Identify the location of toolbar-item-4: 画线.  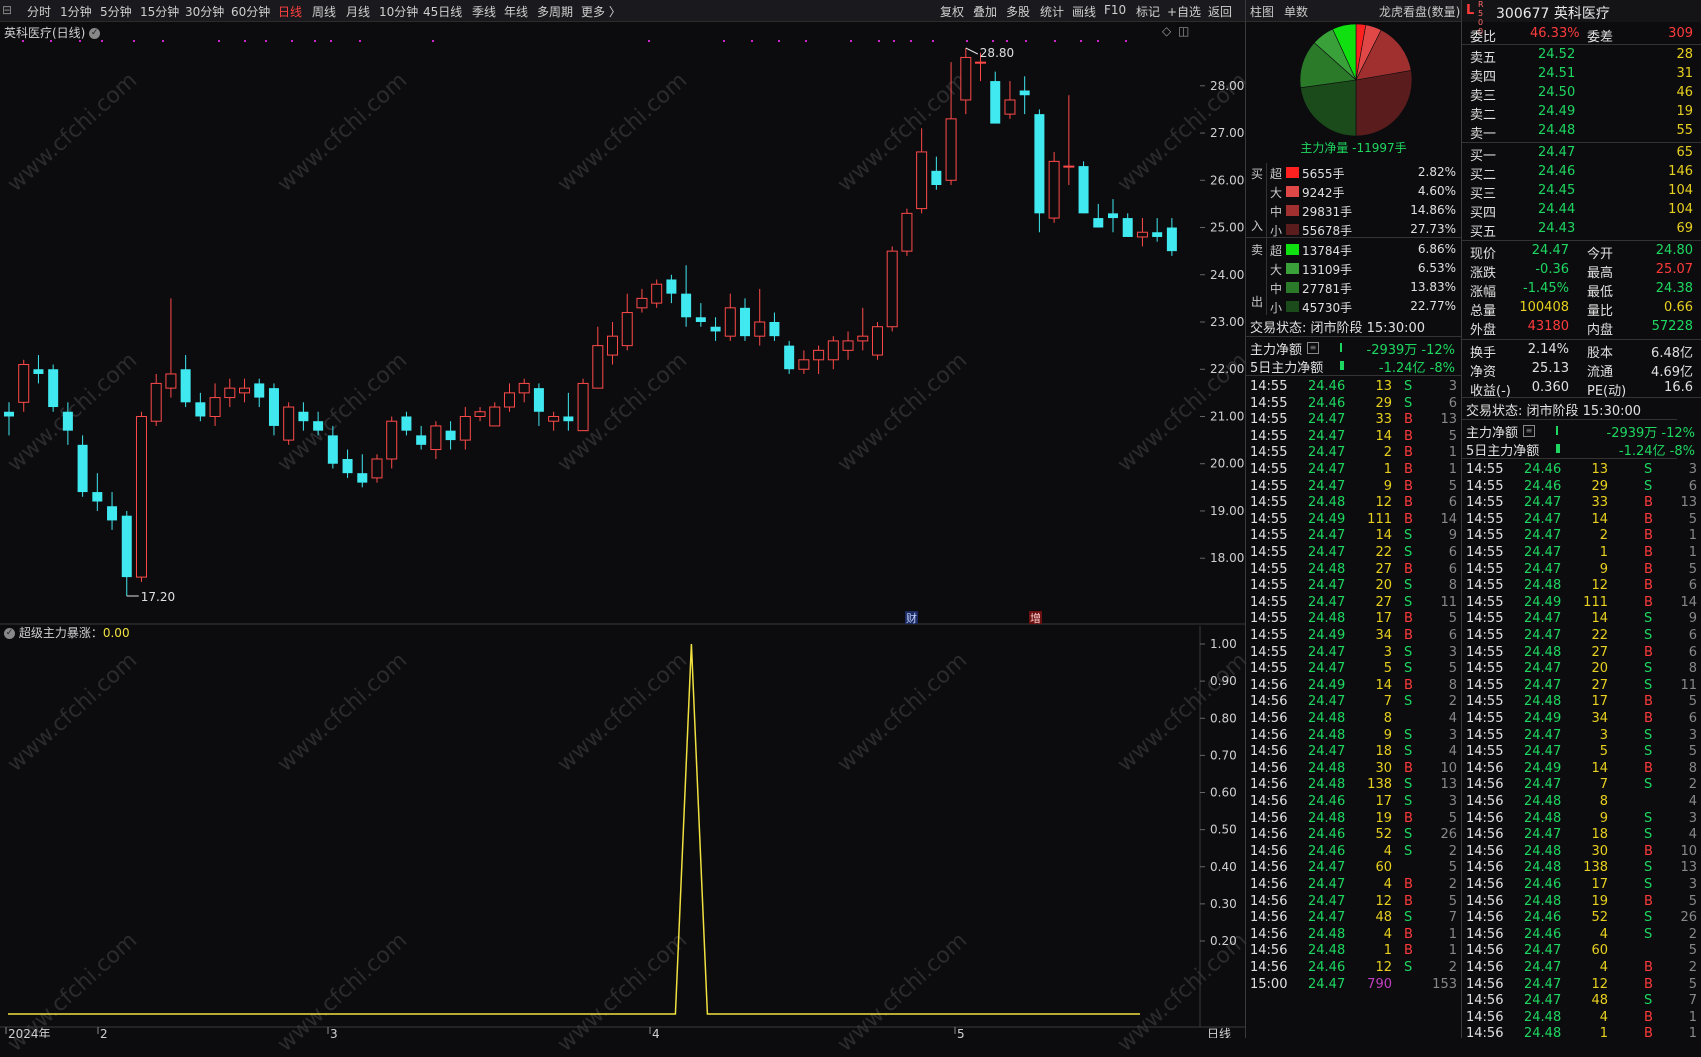
(1084, 11).